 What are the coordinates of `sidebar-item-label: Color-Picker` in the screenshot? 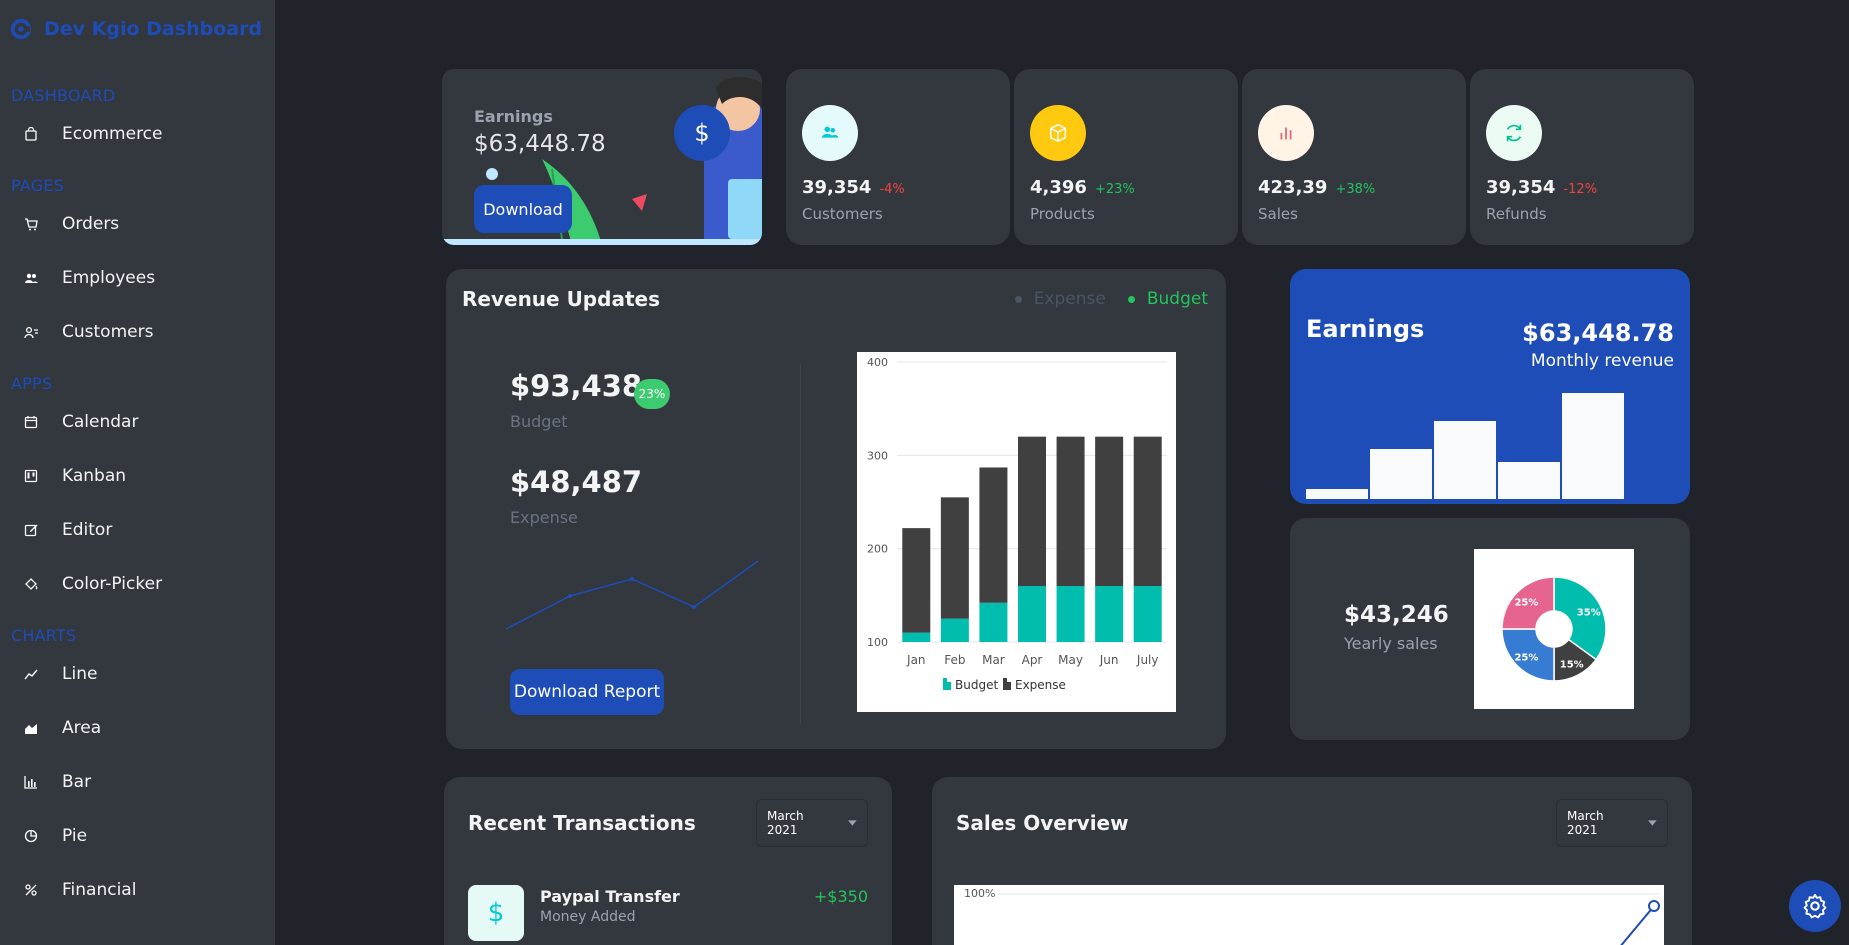 It's located at (112, 584).